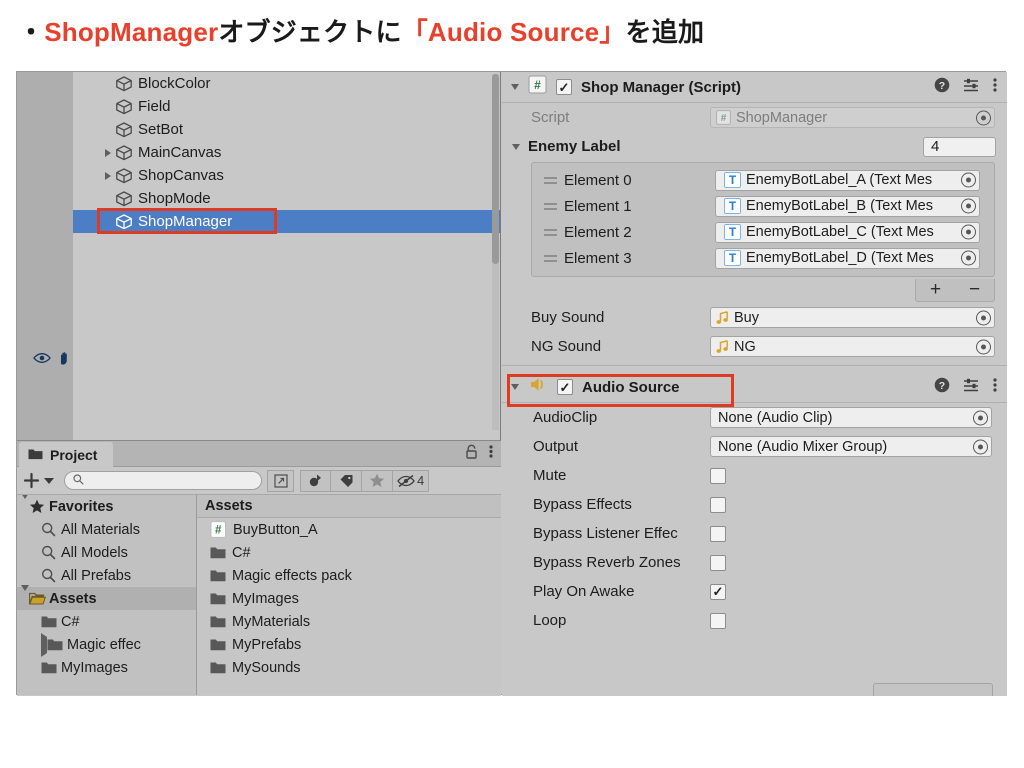 Image resolution: width=1024 pixels, height=768 pixels. What do you see at coordinates (286, 175) in the screenshot?
I see `hierarchy-item-shopcanvas: ShopCanvas` at bounding box center [286, 175].